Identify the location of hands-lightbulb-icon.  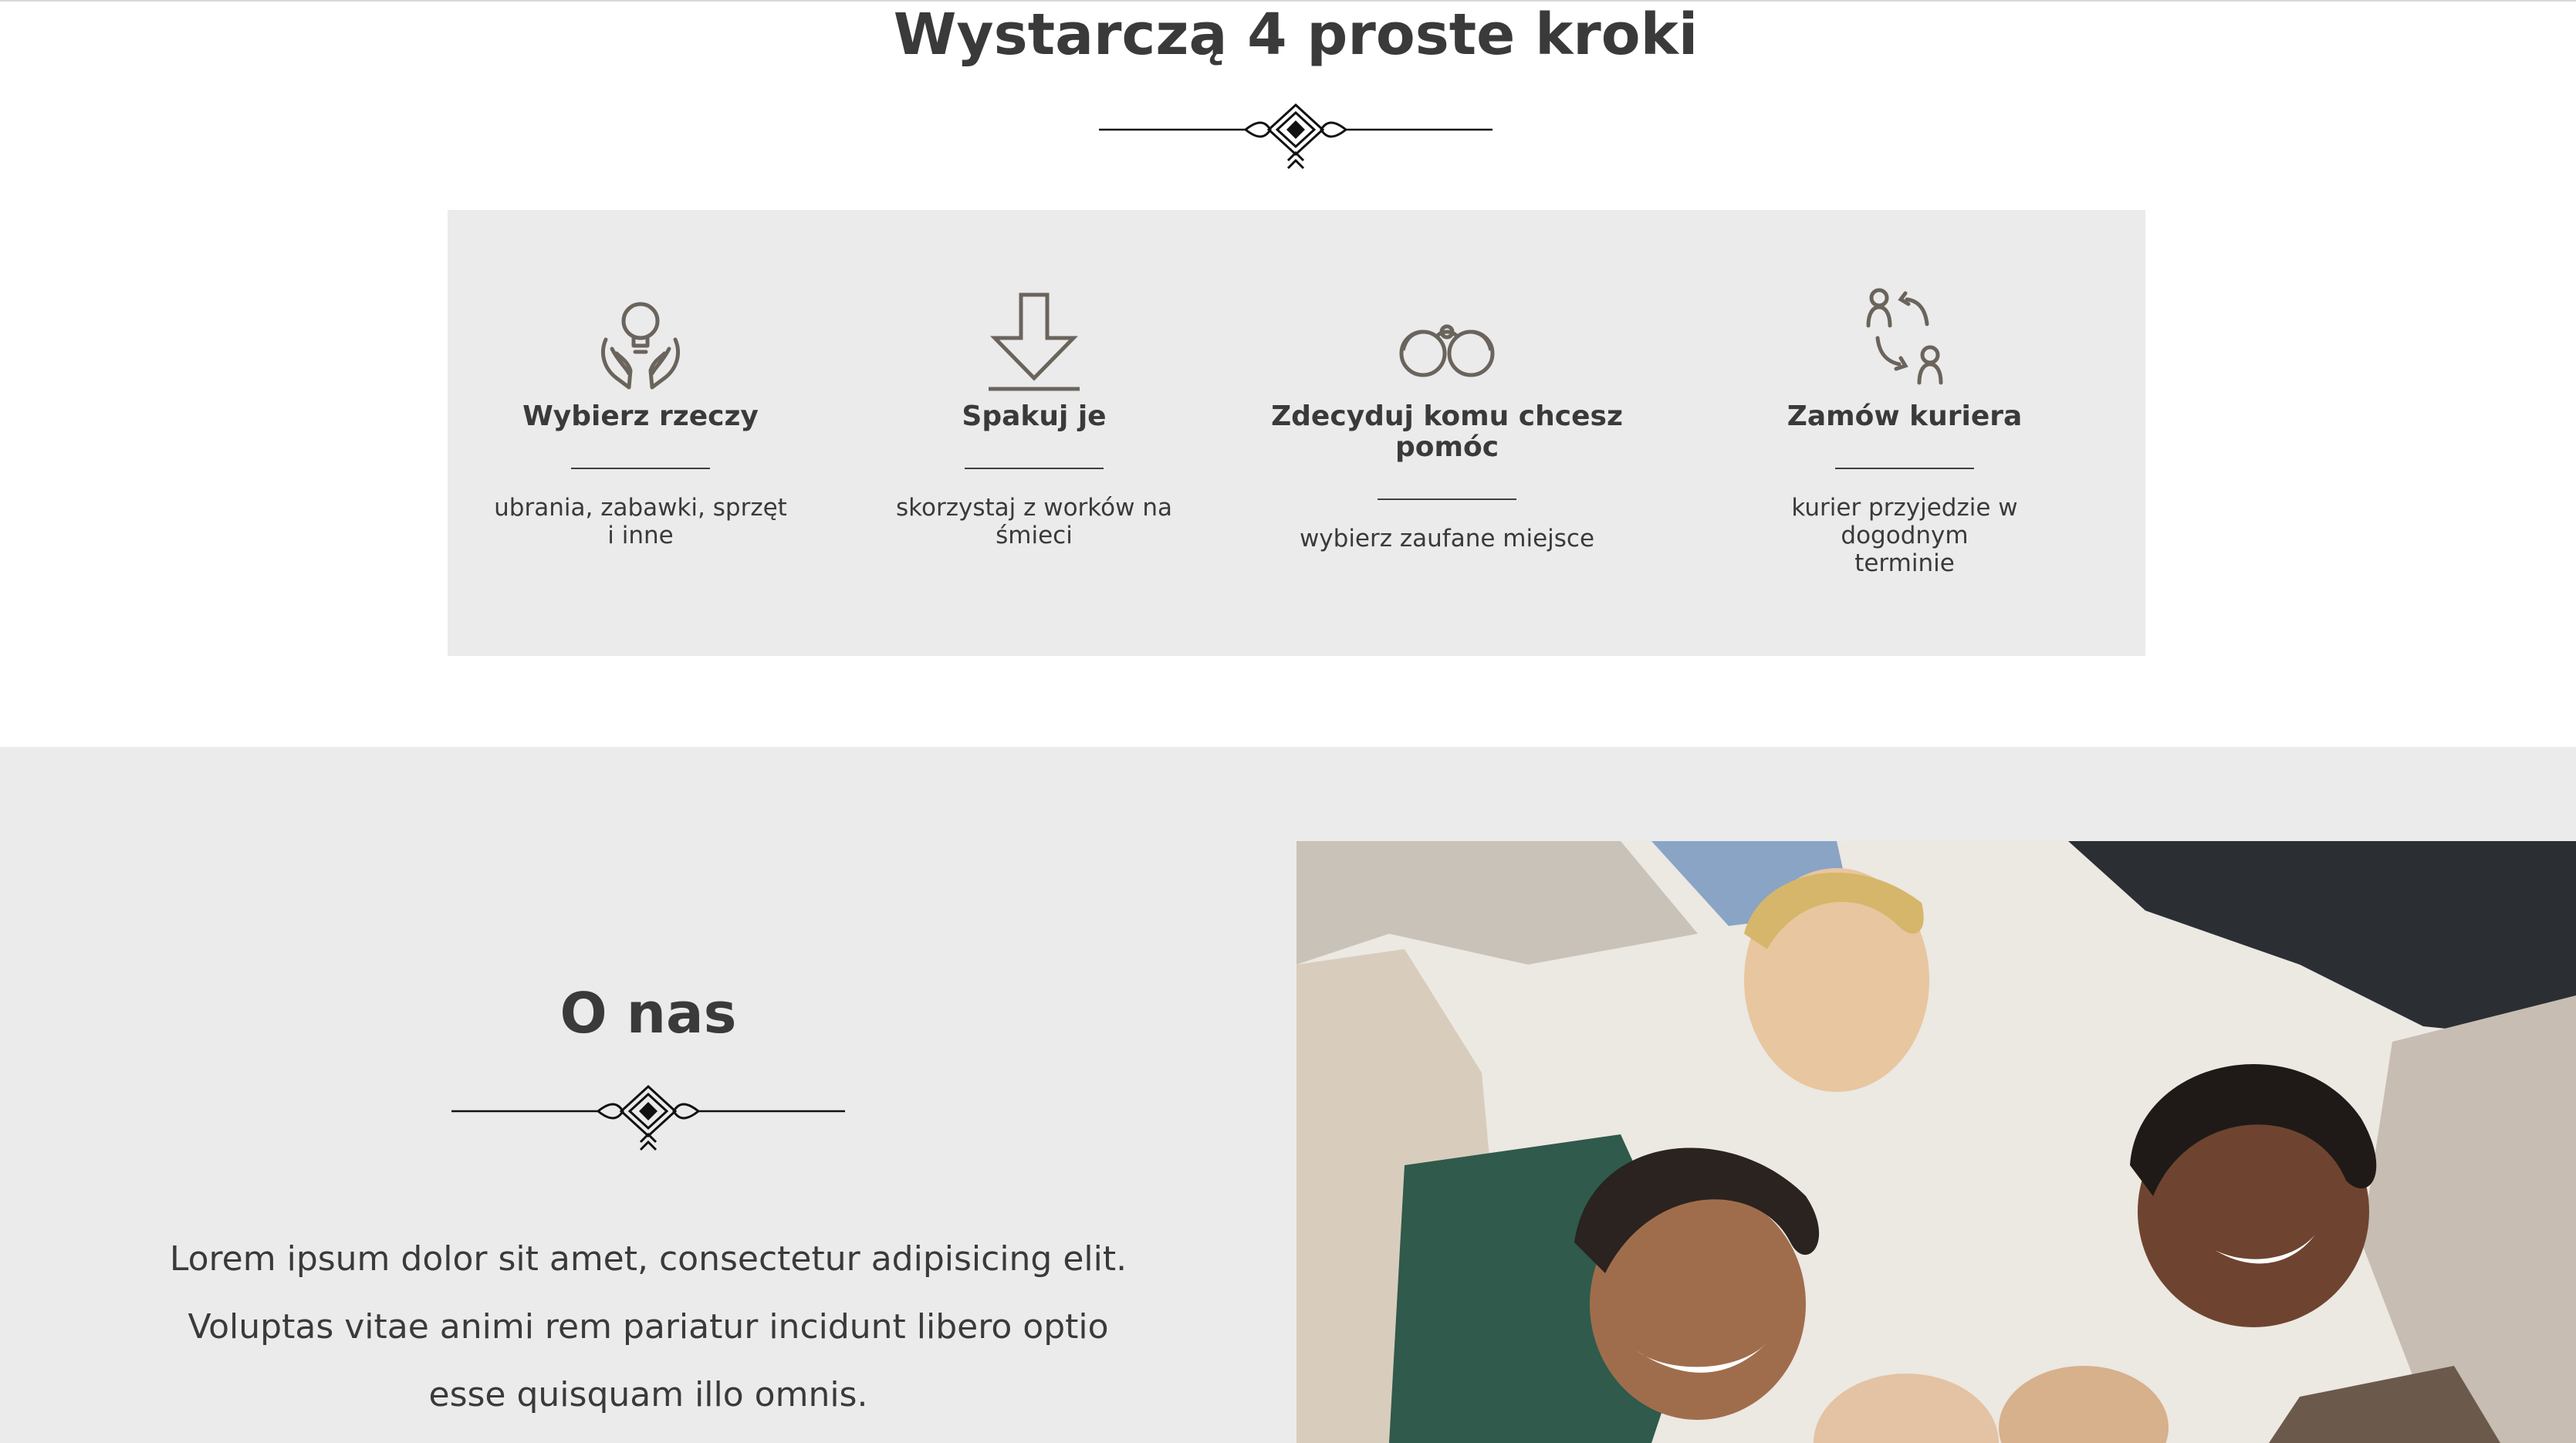
(640, 342).